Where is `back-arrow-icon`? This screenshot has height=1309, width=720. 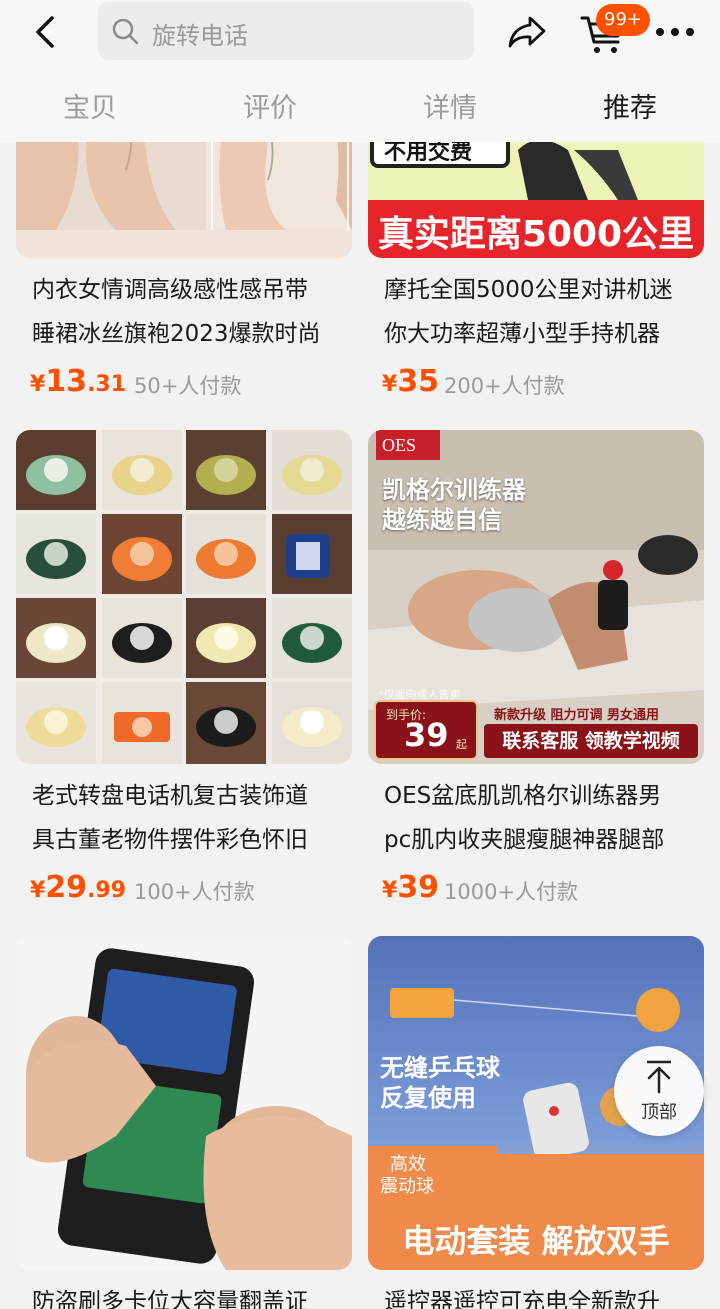
back-arrow-icon is located at coordinates (45, 32).